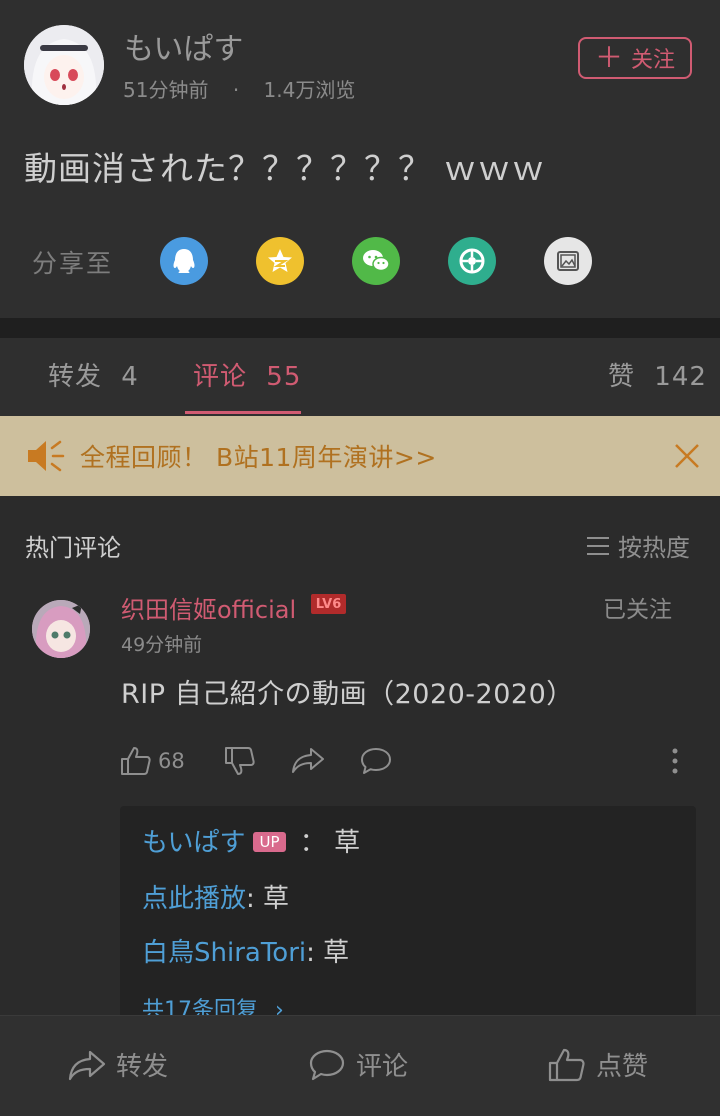 Image resolution: width=720 pixels, height=1116 pixels. What do you see at coordinates (654, 548) in the screenshot?
I see `sort-label: 按热度` at bounding box center [654, 548].